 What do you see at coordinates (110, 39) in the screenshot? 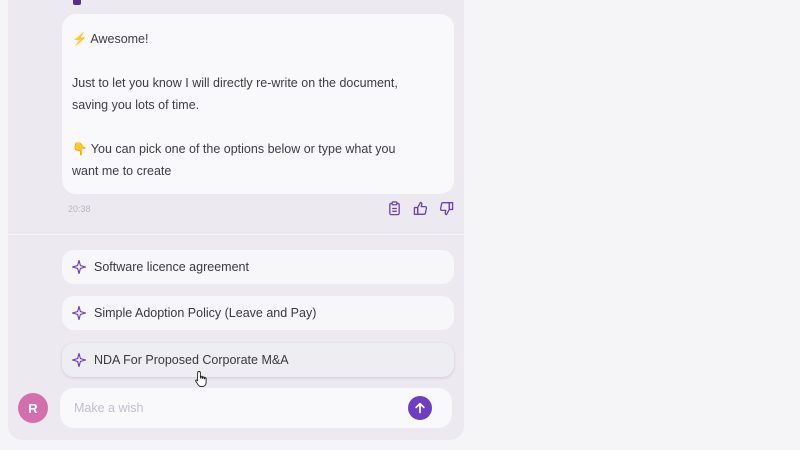
I see `message-line: ⚡ Awesome!` at bounding box center [110, 39].